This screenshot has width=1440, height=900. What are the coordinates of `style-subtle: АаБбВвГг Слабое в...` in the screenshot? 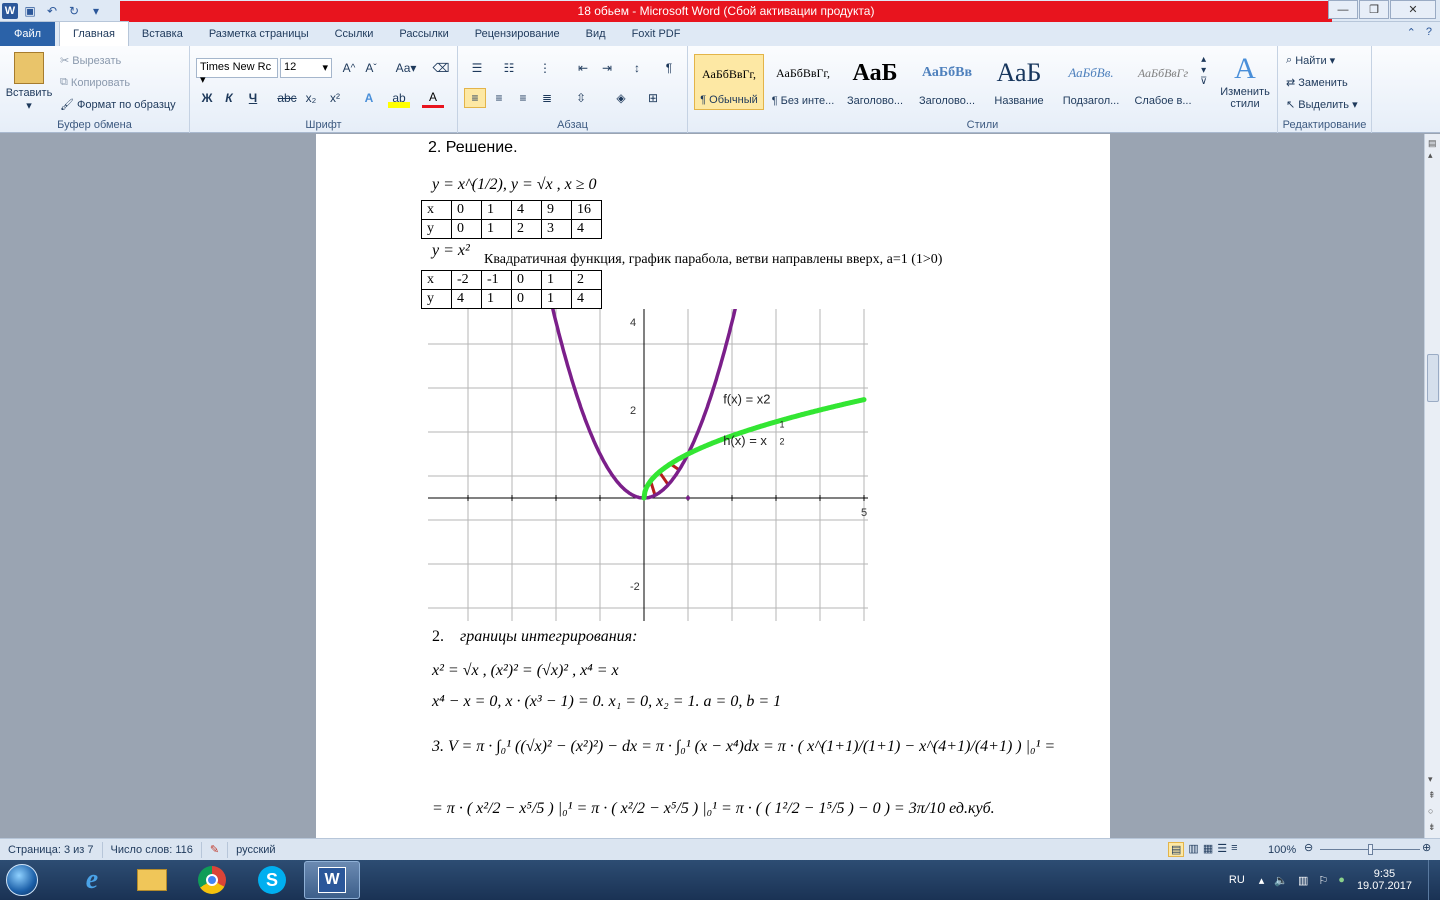 It's located at (1163, 82).